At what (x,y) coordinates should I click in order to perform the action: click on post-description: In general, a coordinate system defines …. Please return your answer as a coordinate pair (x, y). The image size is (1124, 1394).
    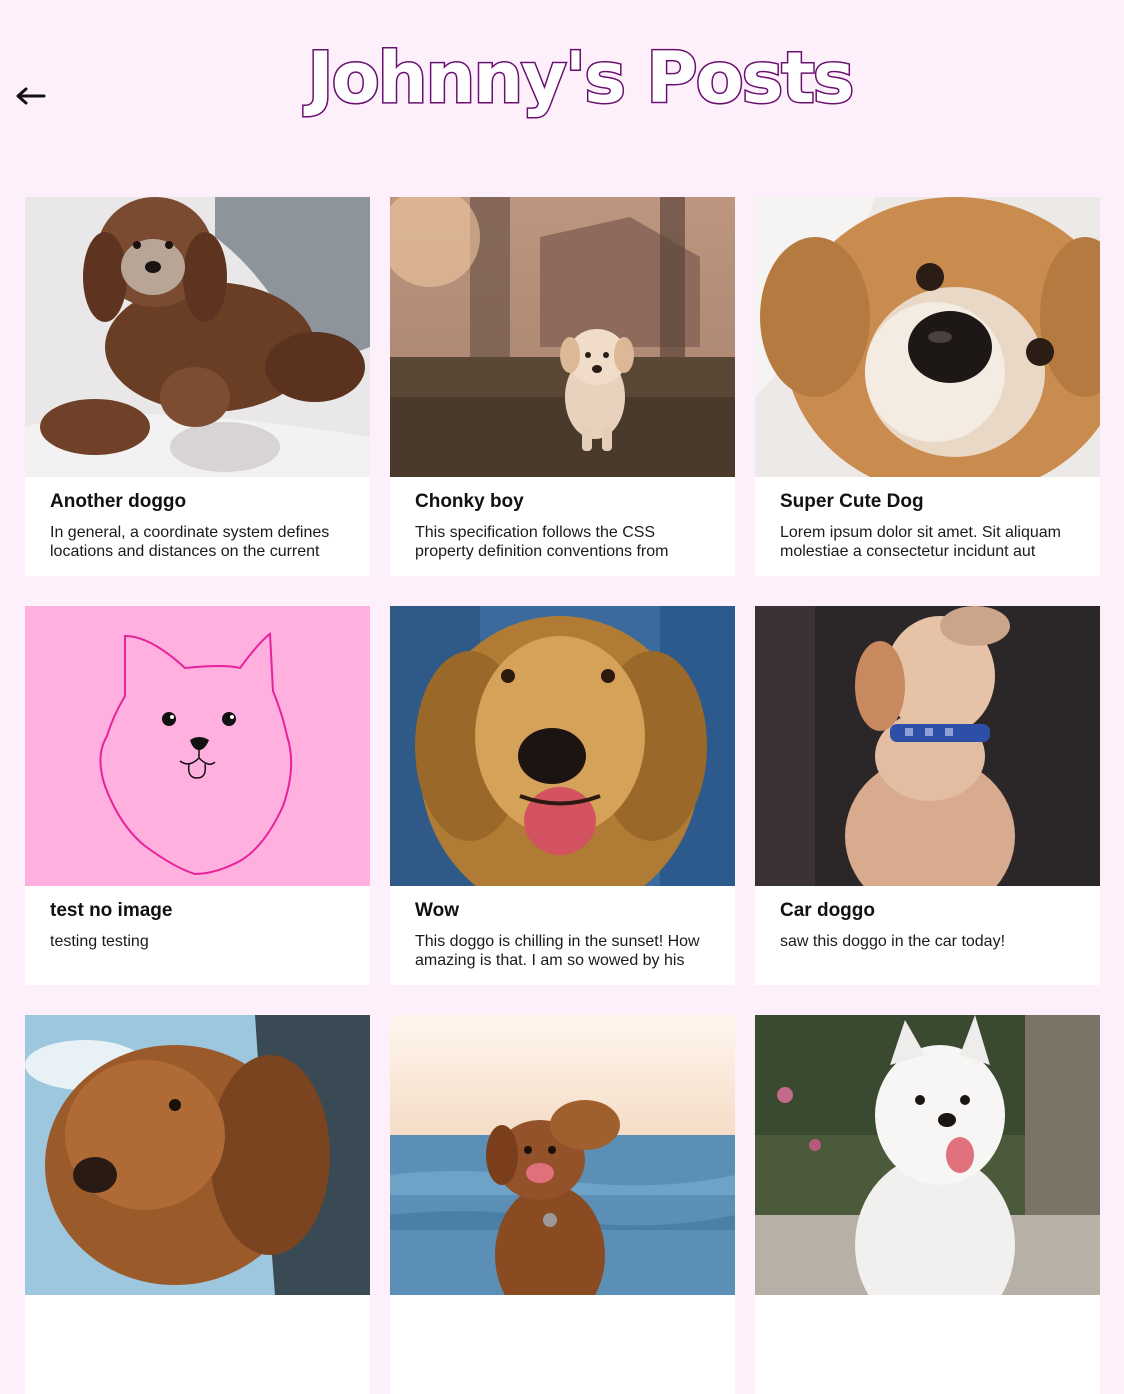
    Looking at the image, I should click on (190, 542).